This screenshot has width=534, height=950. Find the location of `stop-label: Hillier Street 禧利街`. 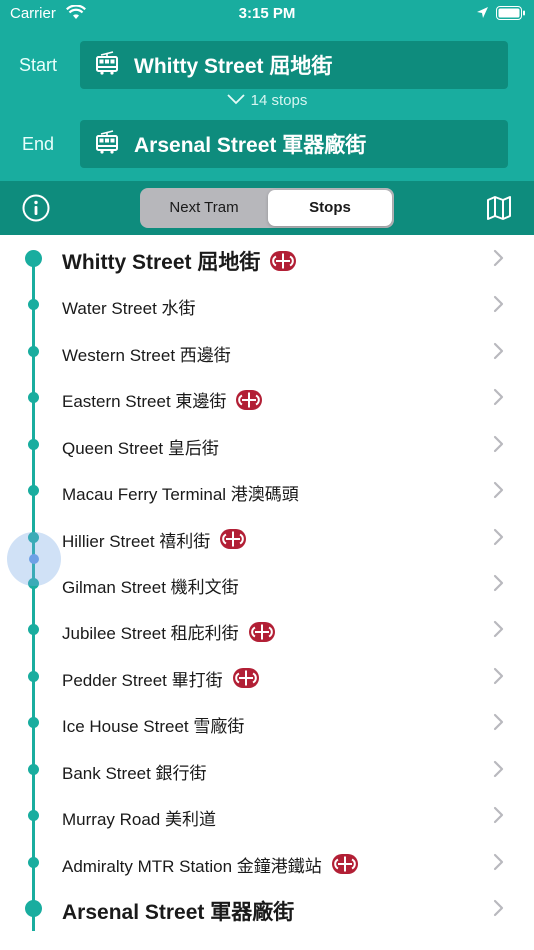

stop-label: Hillier Street 禧利街 is located at coordinates (154, 539).